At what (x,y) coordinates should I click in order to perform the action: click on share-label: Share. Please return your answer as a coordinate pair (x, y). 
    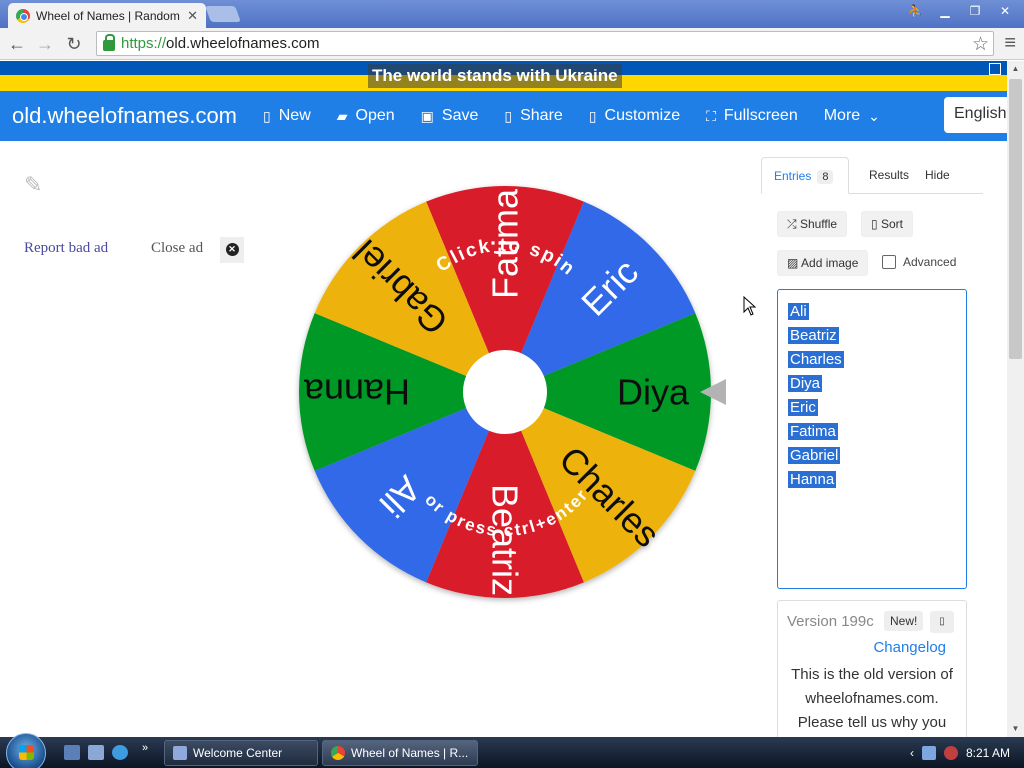
    Looking at the image, I should click on (541, 115).